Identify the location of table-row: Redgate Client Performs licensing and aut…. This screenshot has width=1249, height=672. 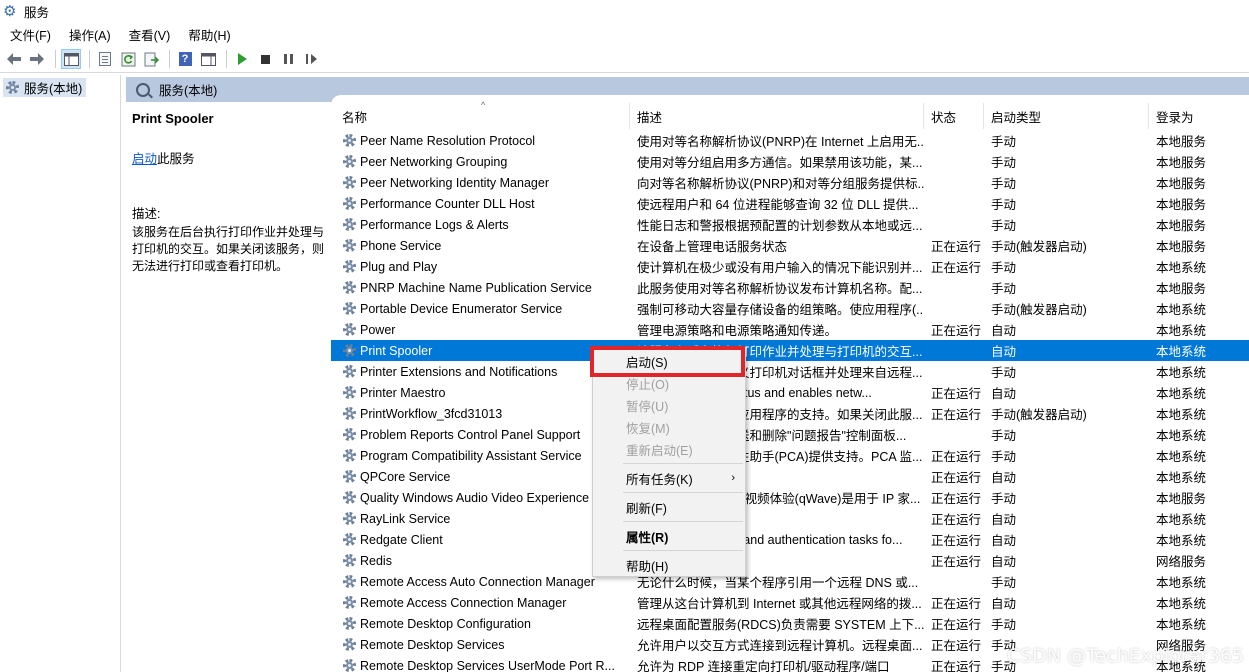
(790, 539).